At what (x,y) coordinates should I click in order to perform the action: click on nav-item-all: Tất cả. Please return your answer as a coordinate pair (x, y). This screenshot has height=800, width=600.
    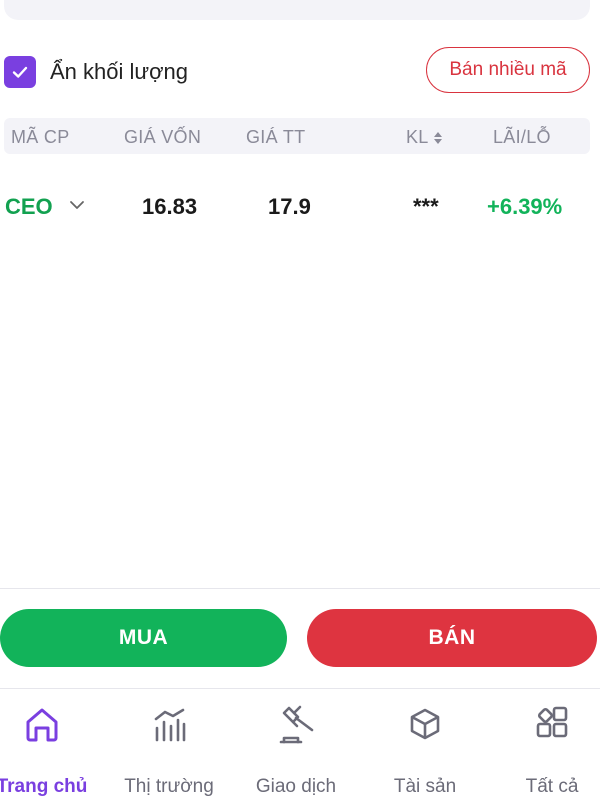
    Looking at the image, I should click on (546, 752).